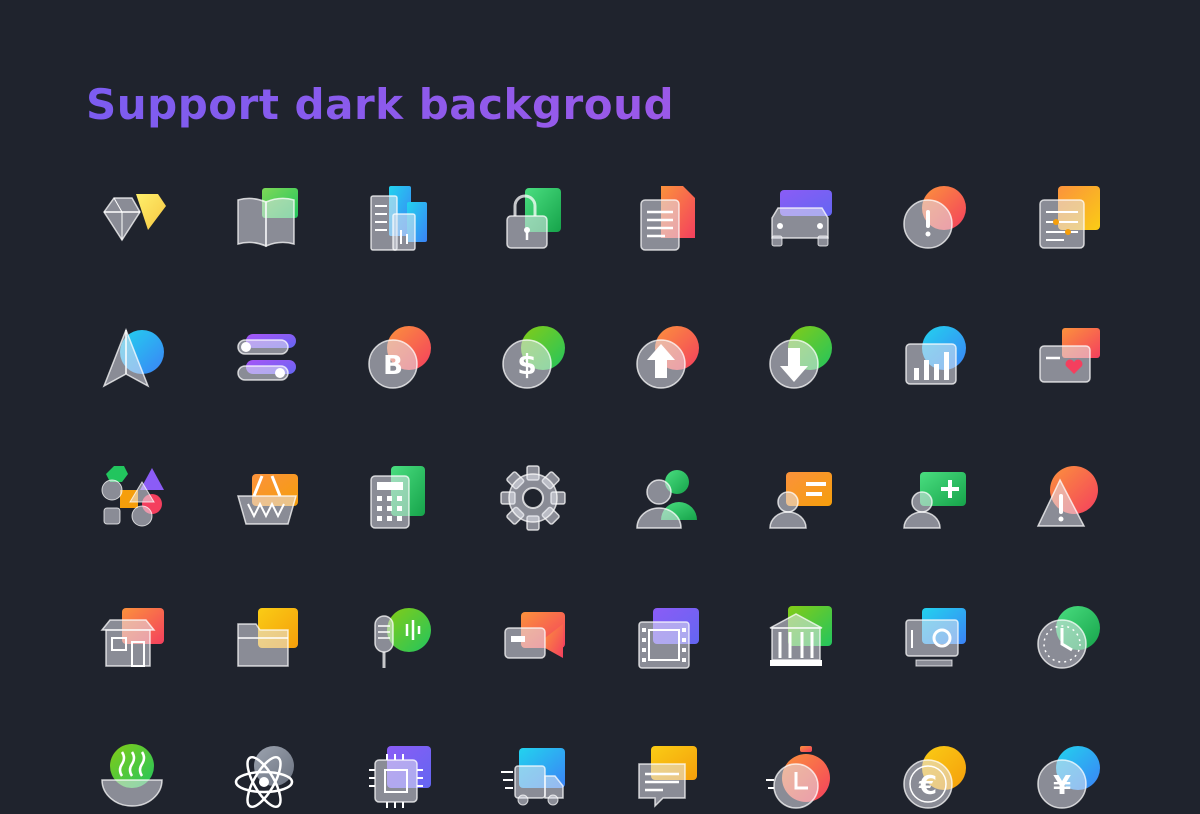 This screenshot has width=1200, height=814. Describe the element at coordinates (668, 358) in the screenshot. I see `upload-icon` at that location.